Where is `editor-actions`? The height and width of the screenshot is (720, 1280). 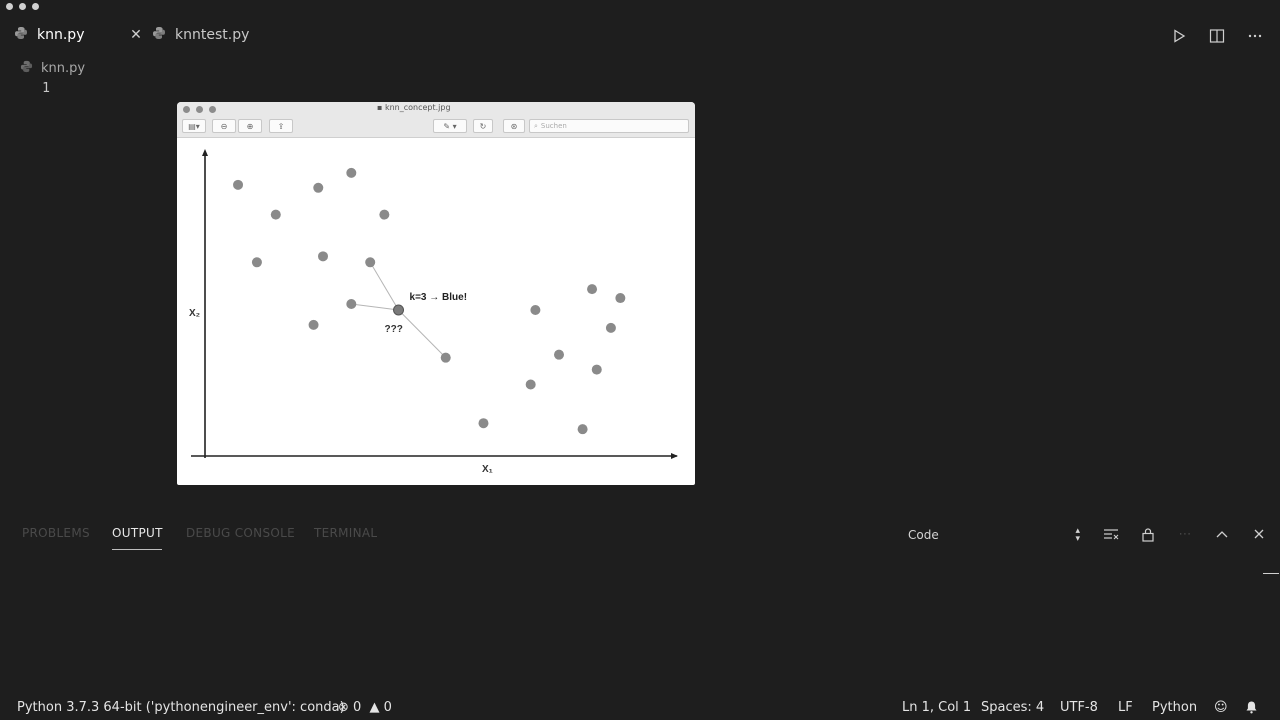
editor-actions is located at coordinates (1217, 36).